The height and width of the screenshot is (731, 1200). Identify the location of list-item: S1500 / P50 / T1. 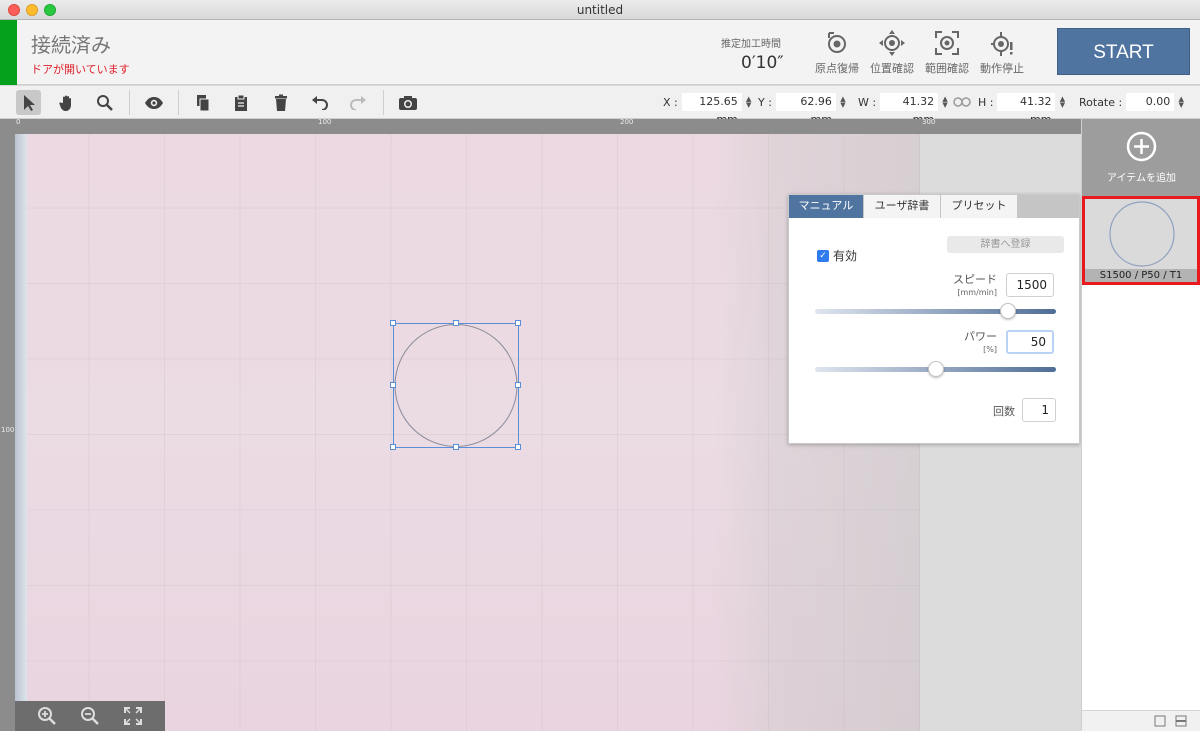
(1141, 240).